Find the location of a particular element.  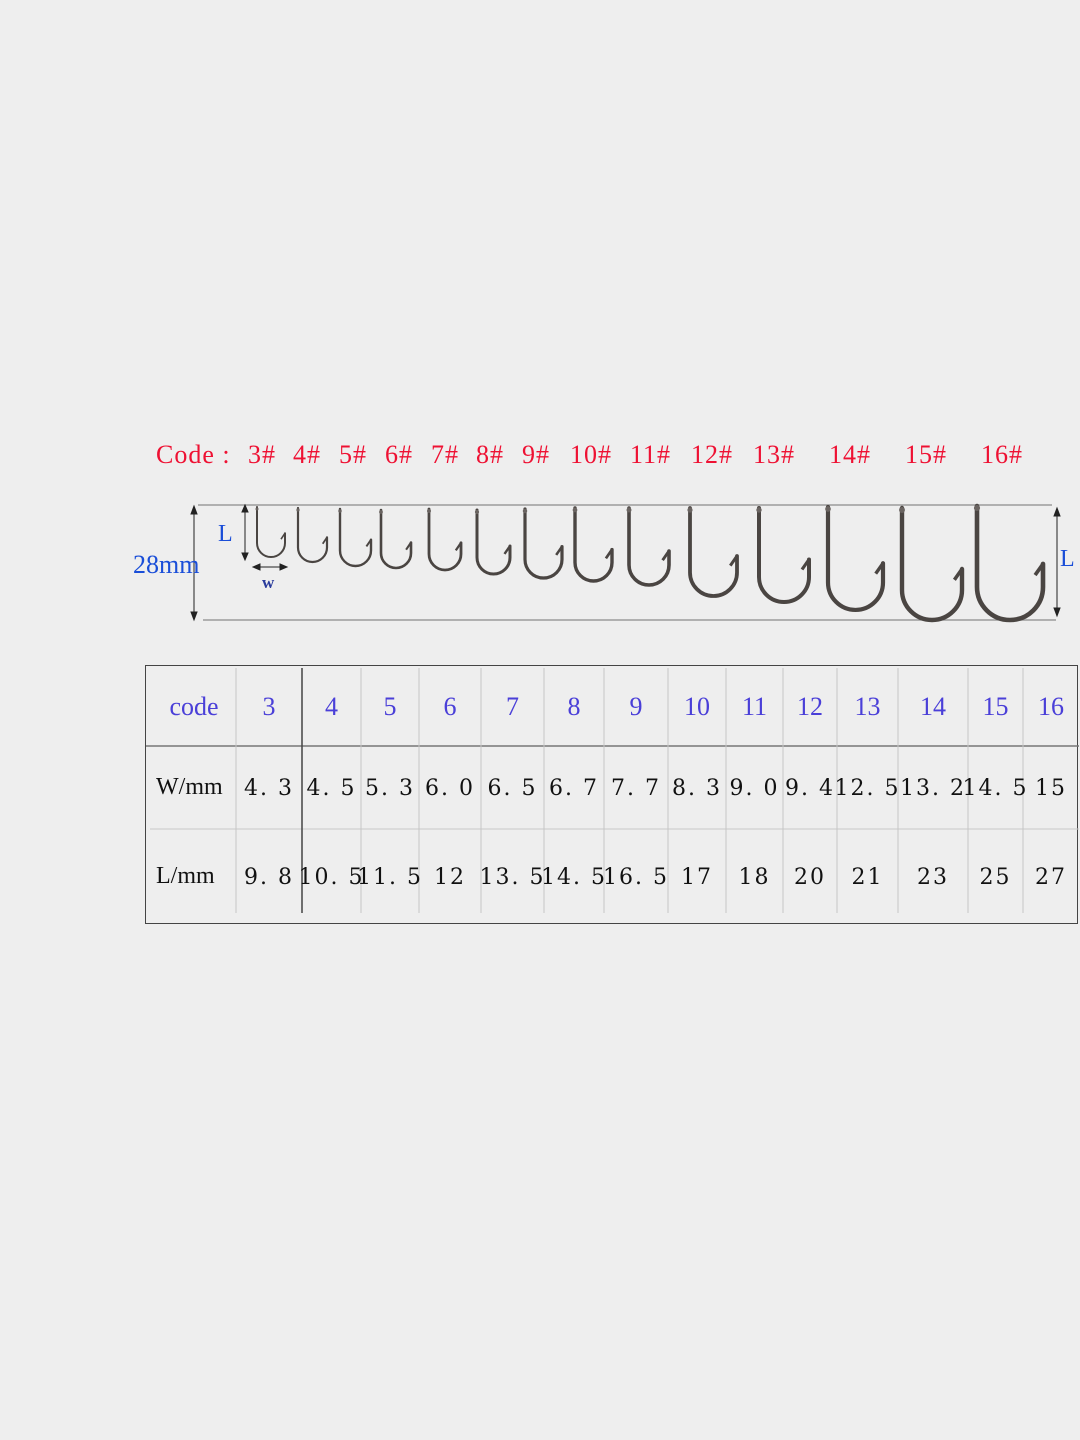

table-cell-length: 20 is located at coordinates (810, 877).